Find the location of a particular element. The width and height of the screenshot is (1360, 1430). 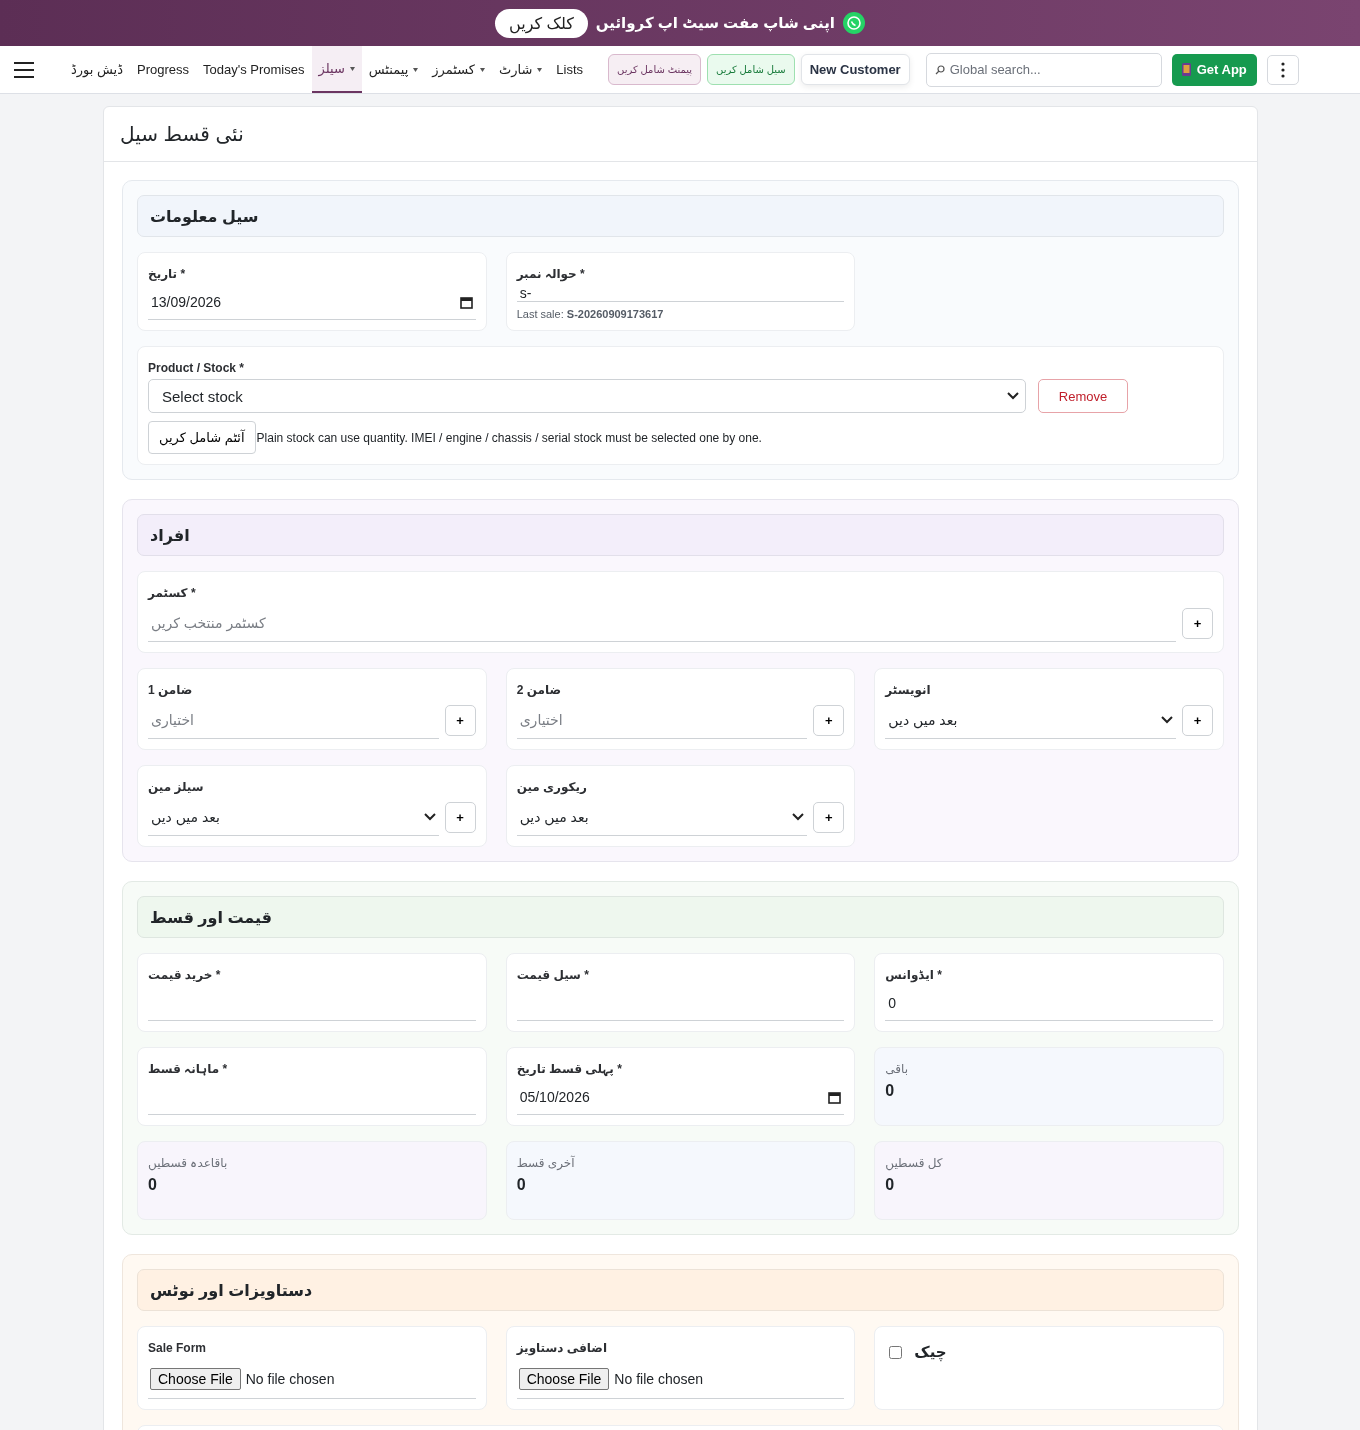

summary-label: کل قسطیں is located at coordinates (914, 1163).